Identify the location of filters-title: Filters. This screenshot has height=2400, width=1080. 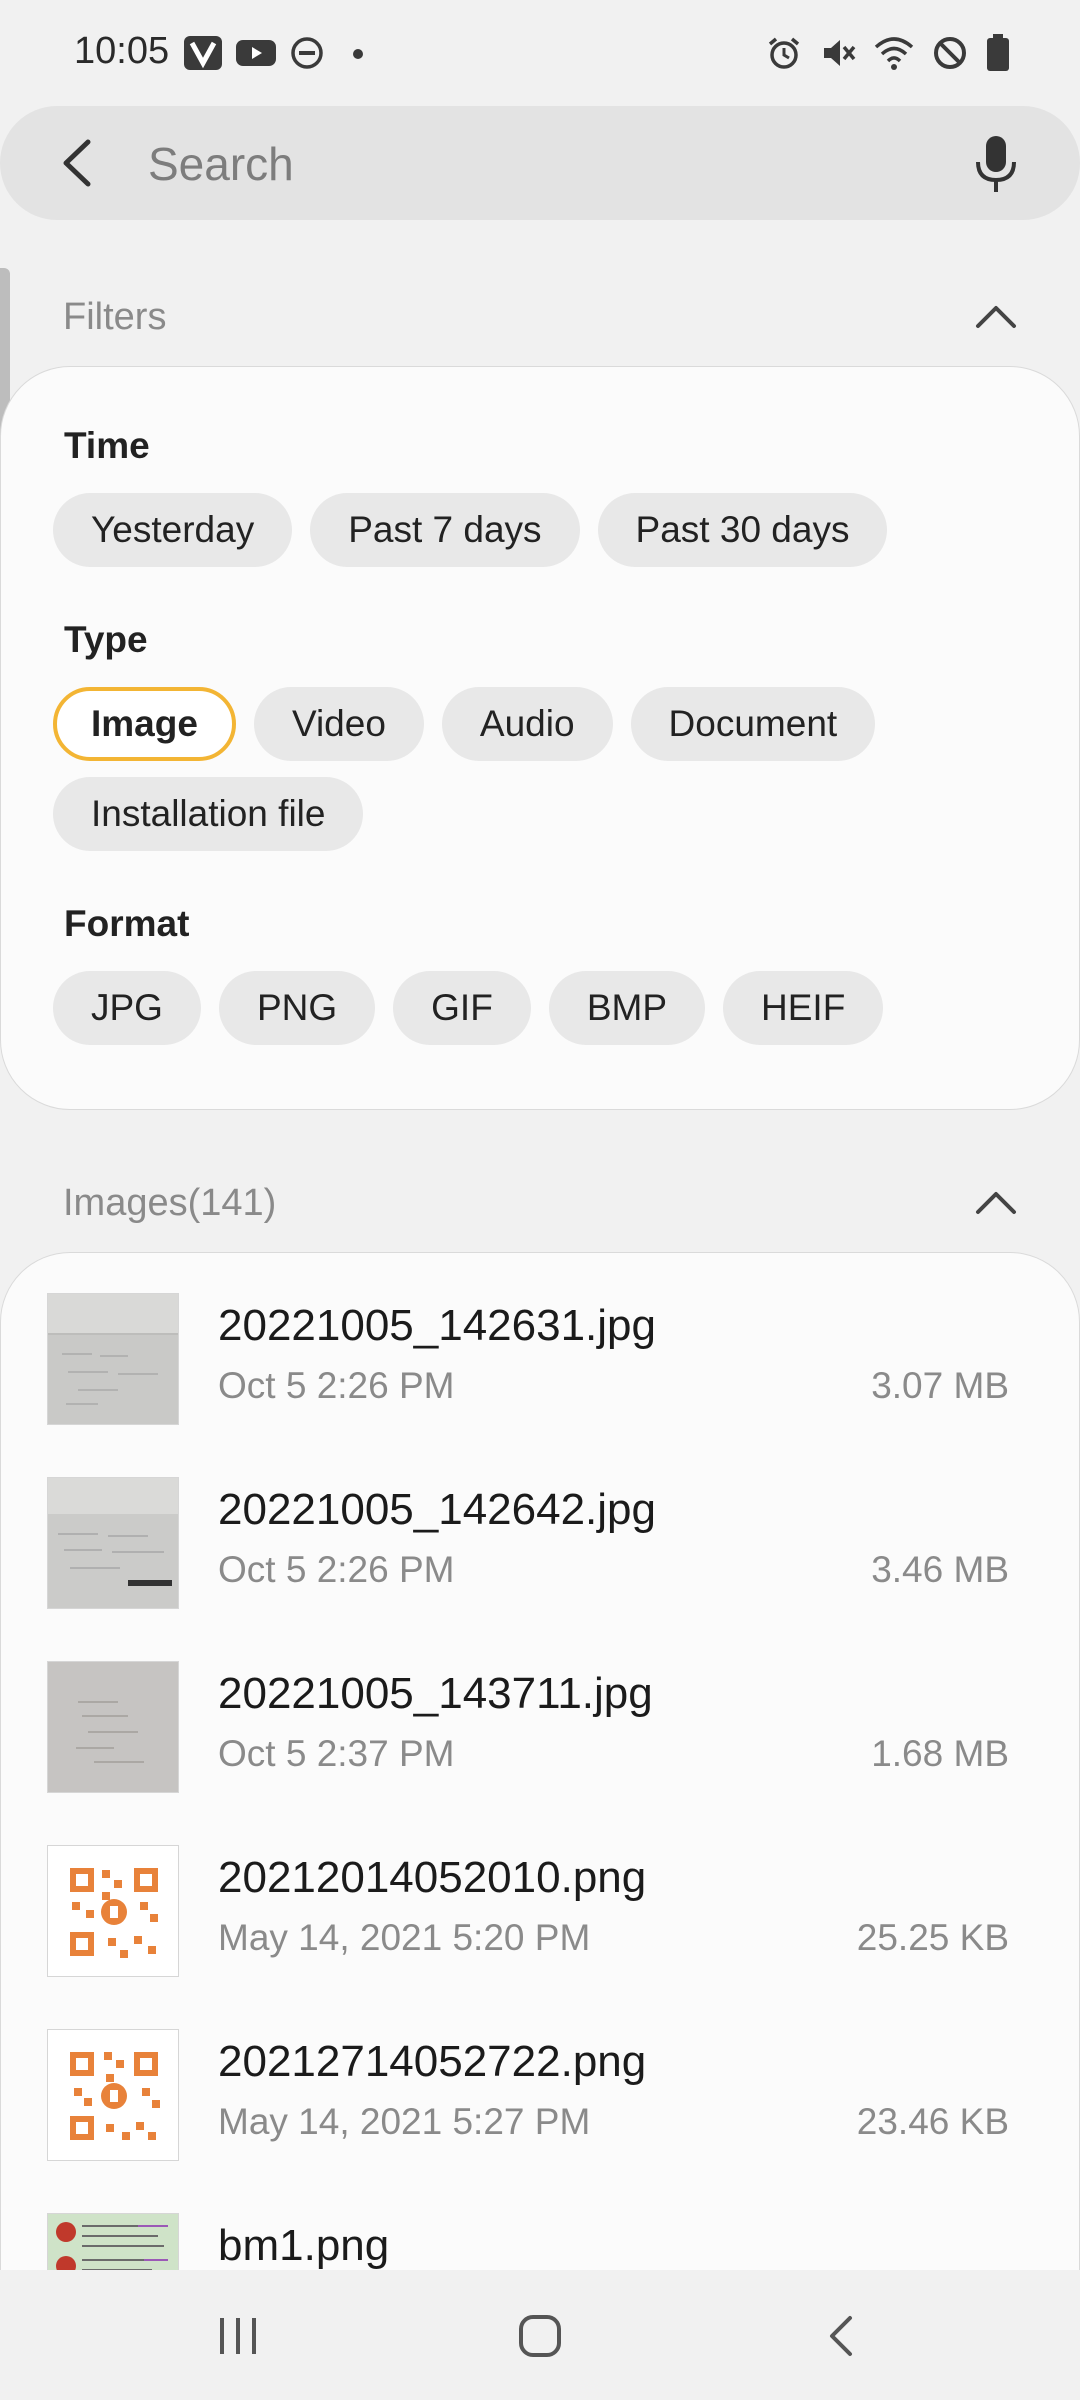
(115, 317).